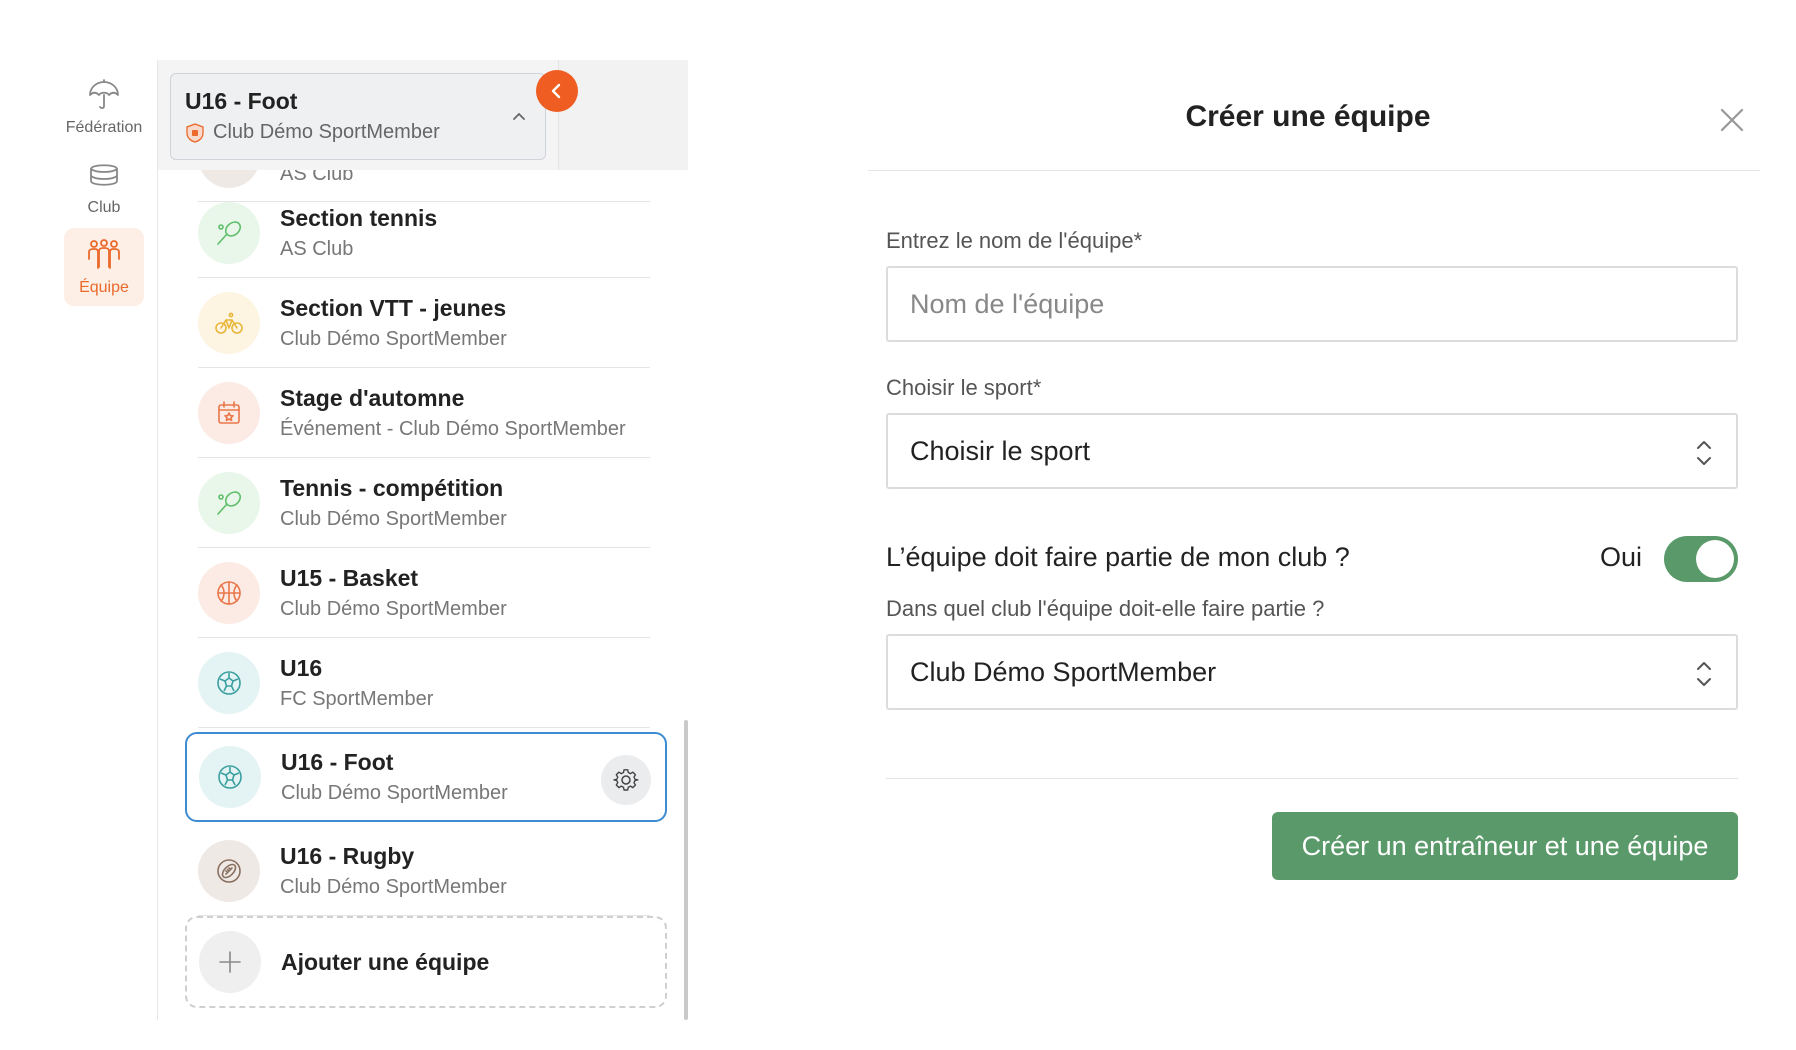 The height and width of the screenshot is (1050, 1796). Describe the element at coordinates (1732, 120) in the screenshot. I see `close-icon` at that location.